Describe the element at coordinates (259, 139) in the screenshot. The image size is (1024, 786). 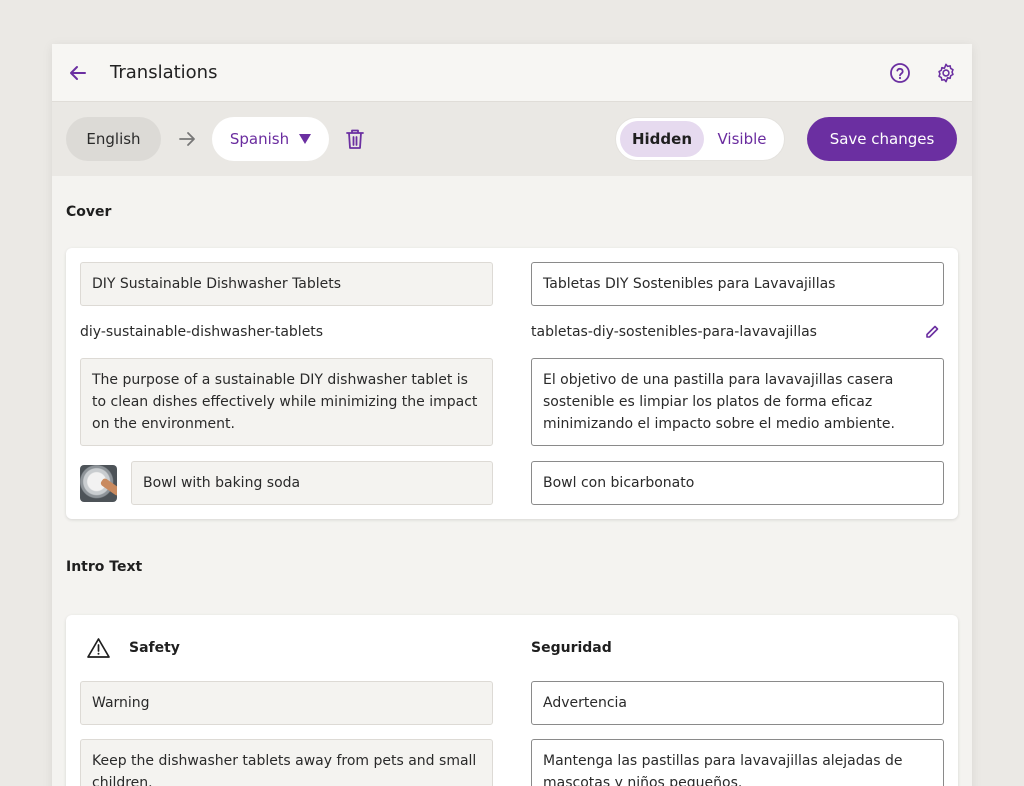
I see `target-language-label: Spanish` at that location.